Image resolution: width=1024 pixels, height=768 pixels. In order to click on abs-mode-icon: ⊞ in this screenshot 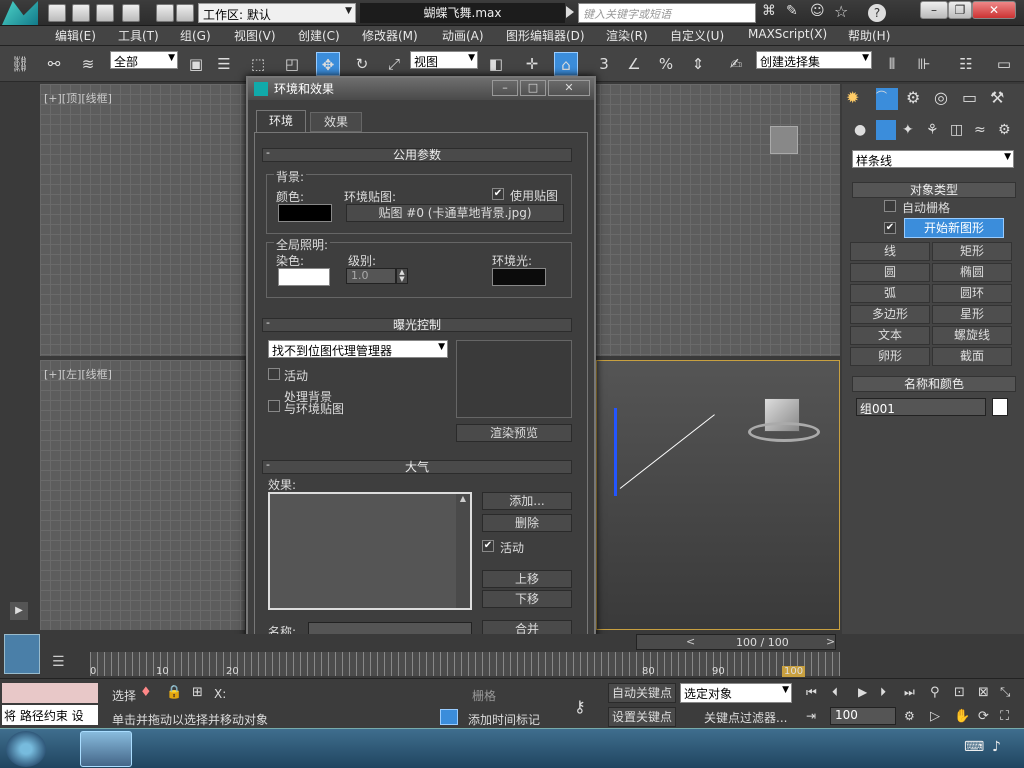, I will do `click(197, 692)`.